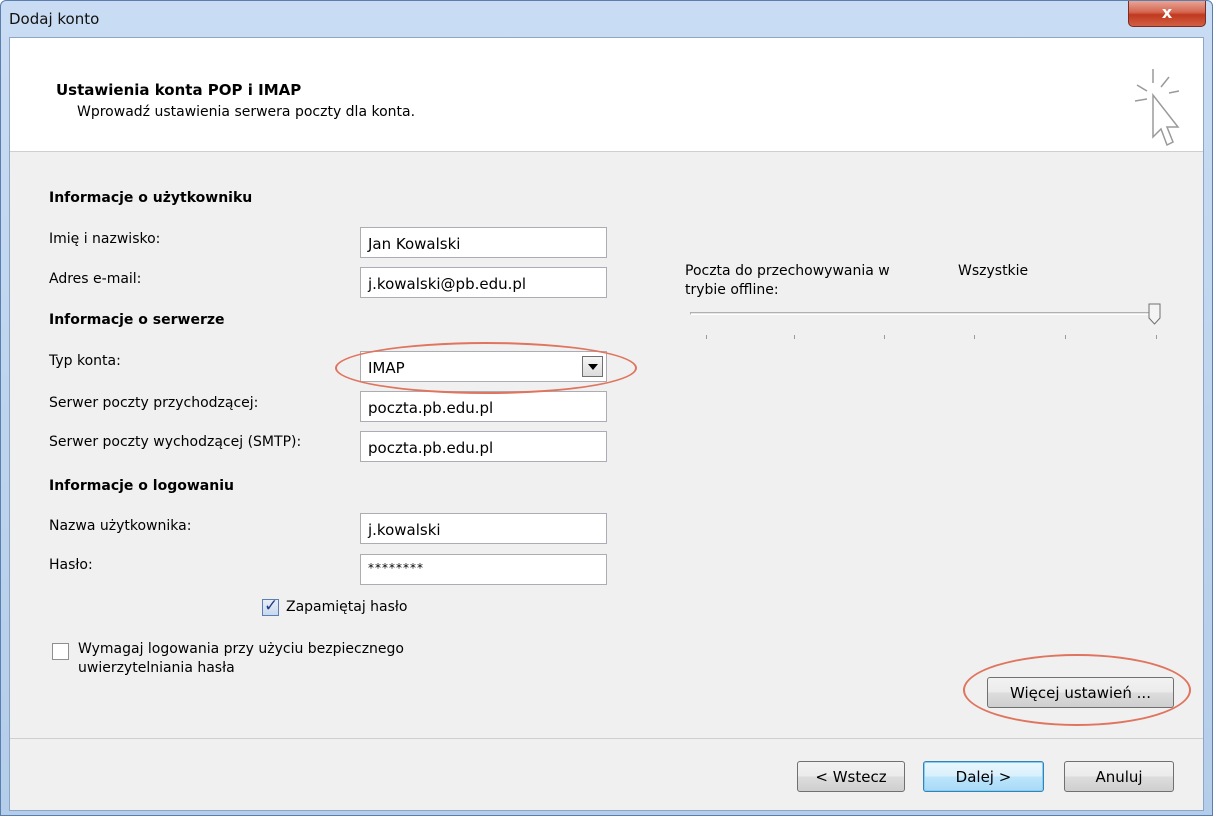 The width and height of the screenshot is (1213, 816). What do you see at coordinates (483, 242) in the screenshot?
I see `name-field: Jan Kowalski` at bounding box center [483, 242].